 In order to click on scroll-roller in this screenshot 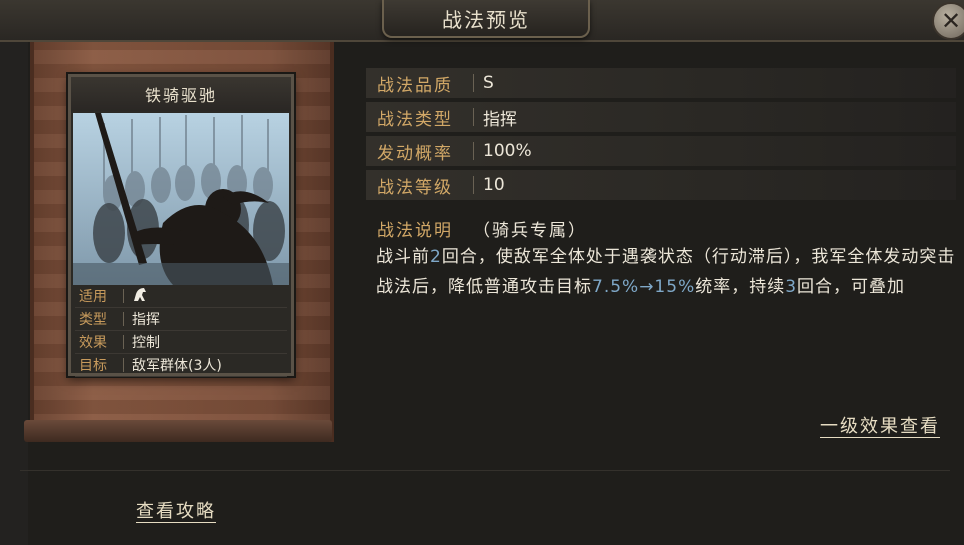, I will do `click(178, 431)`.